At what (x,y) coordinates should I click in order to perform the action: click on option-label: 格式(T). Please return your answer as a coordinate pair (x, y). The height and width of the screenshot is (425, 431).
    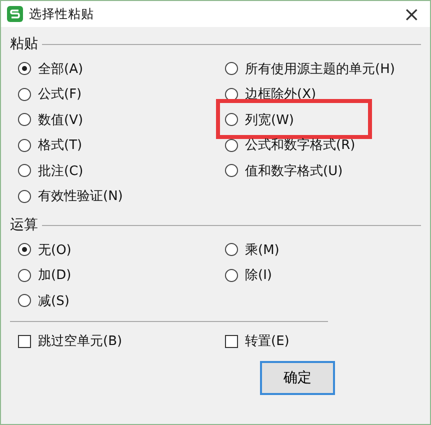
    Looking at the image, I should click on (60, 145).